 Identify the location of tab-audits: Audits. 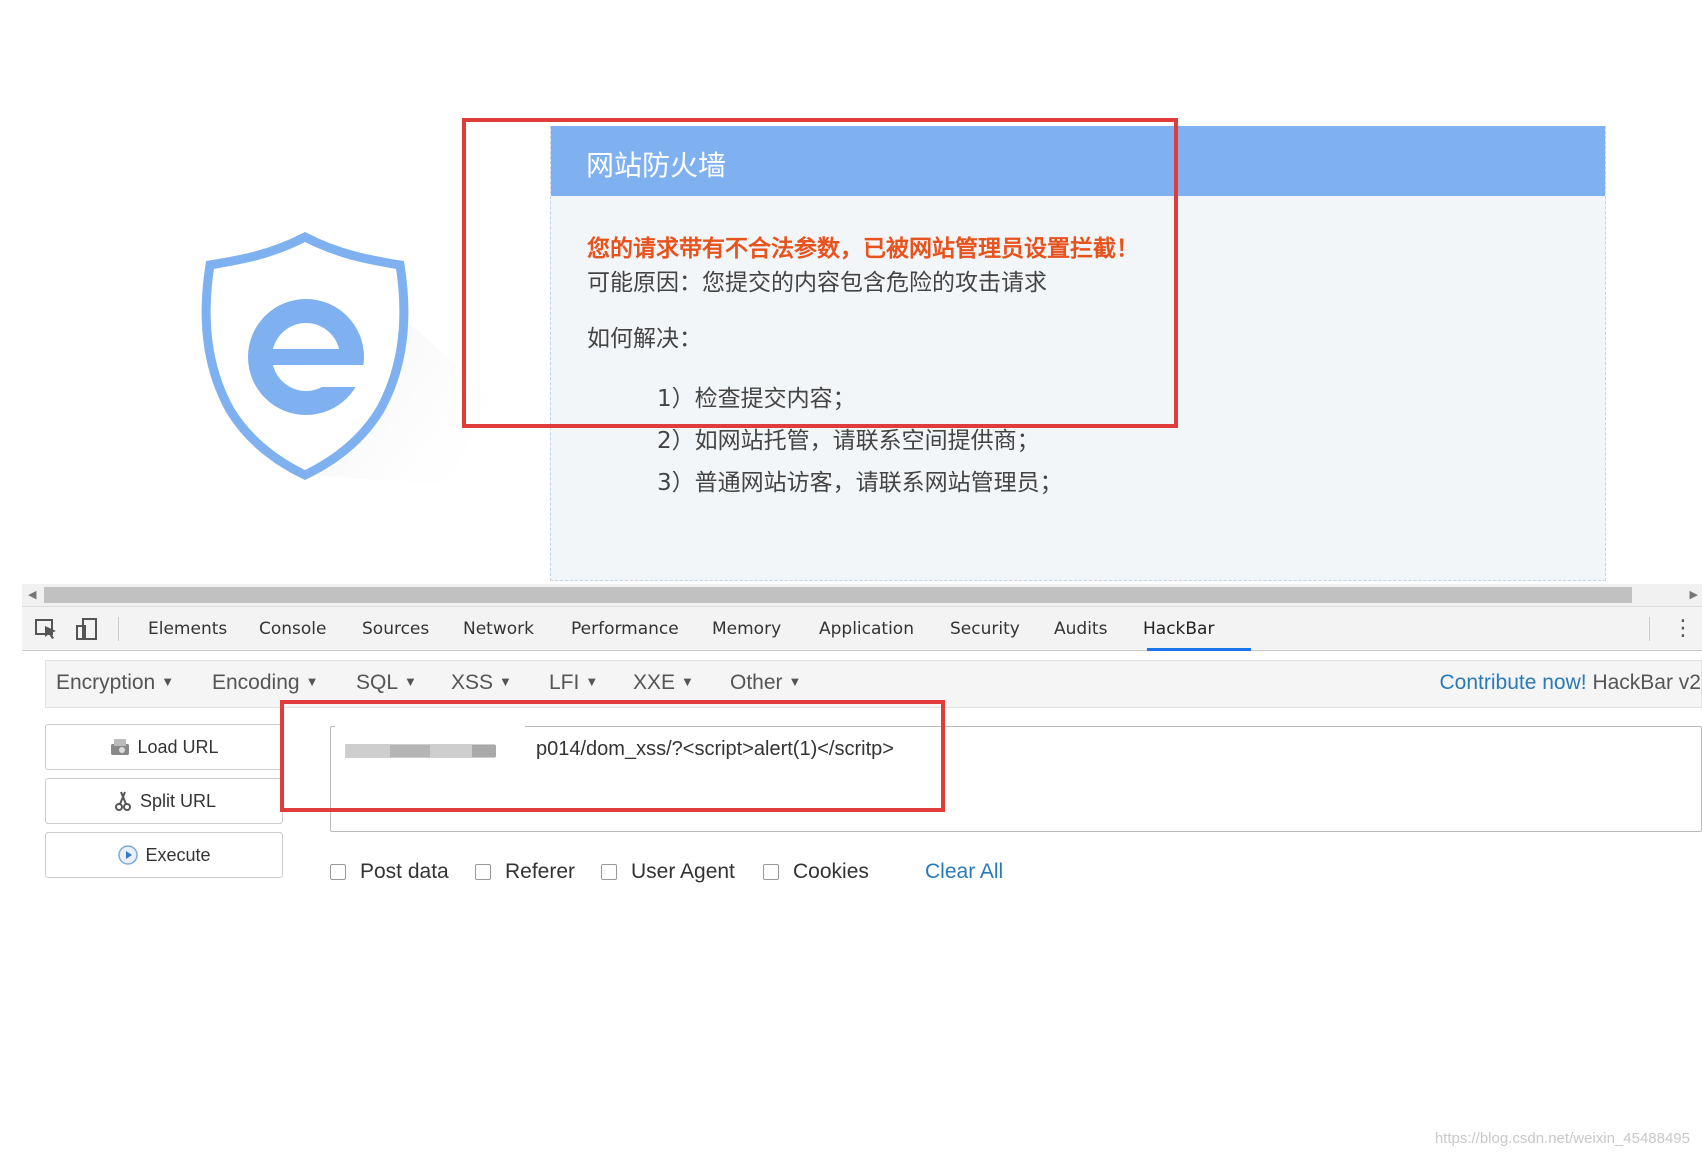
(1080, 629).